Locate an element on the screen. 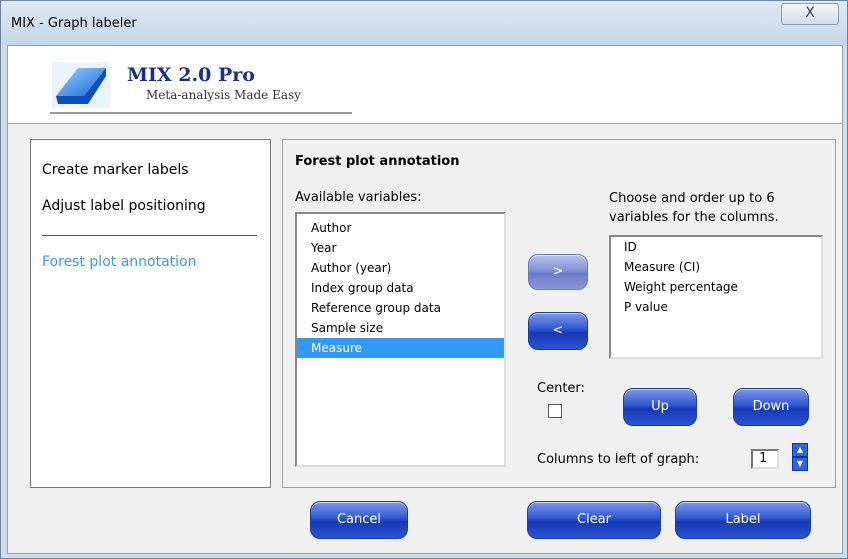 Image resolution: width=848 pixels, height=559 pixels. list-item: Author is located at coordinates (400, 228).